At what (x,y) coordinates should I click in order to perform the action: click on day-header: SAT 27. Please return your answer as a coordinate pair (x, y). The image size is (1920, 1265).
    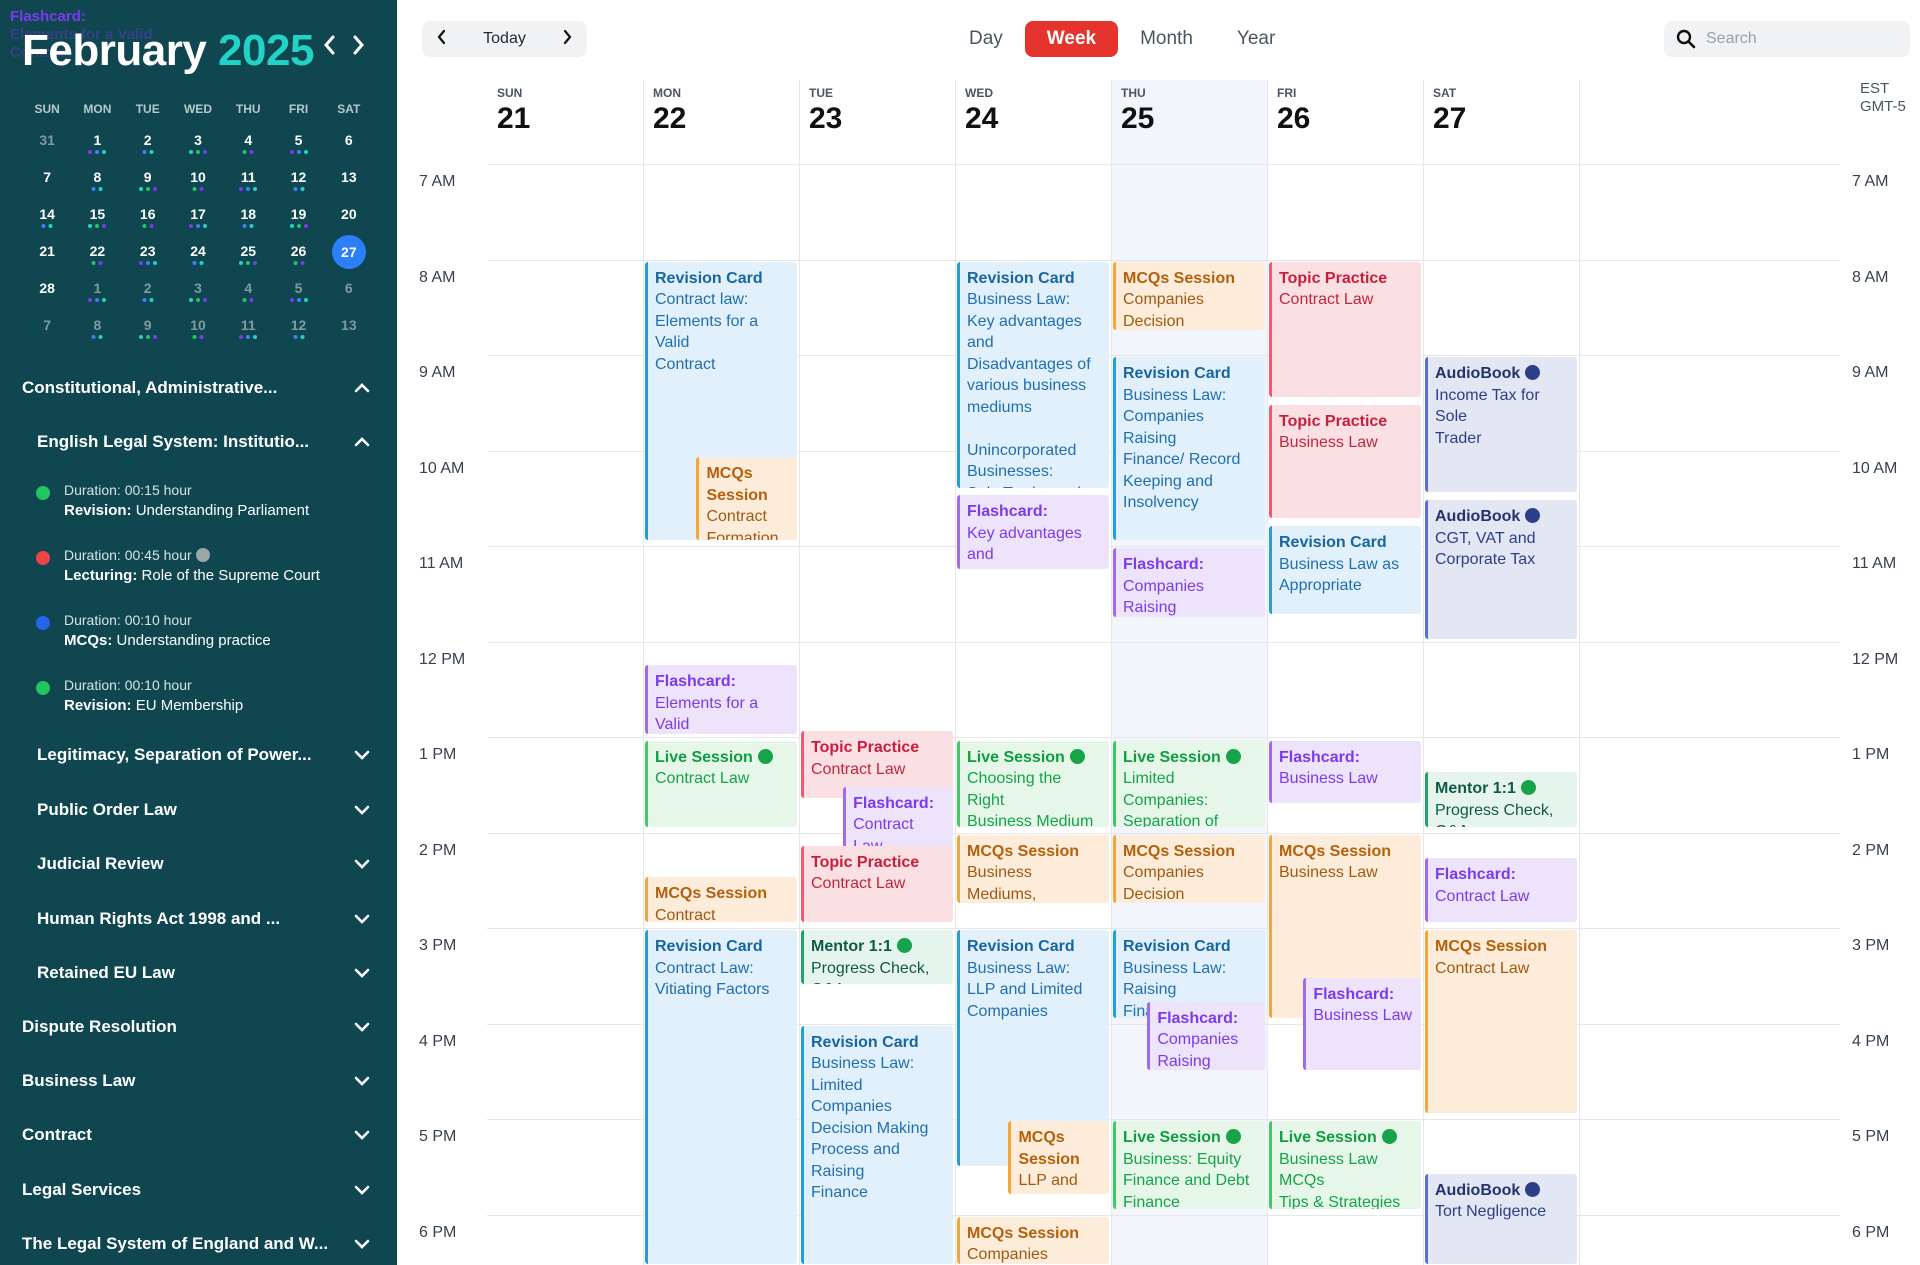
    Looking at the image, I should click on (1501, 122).